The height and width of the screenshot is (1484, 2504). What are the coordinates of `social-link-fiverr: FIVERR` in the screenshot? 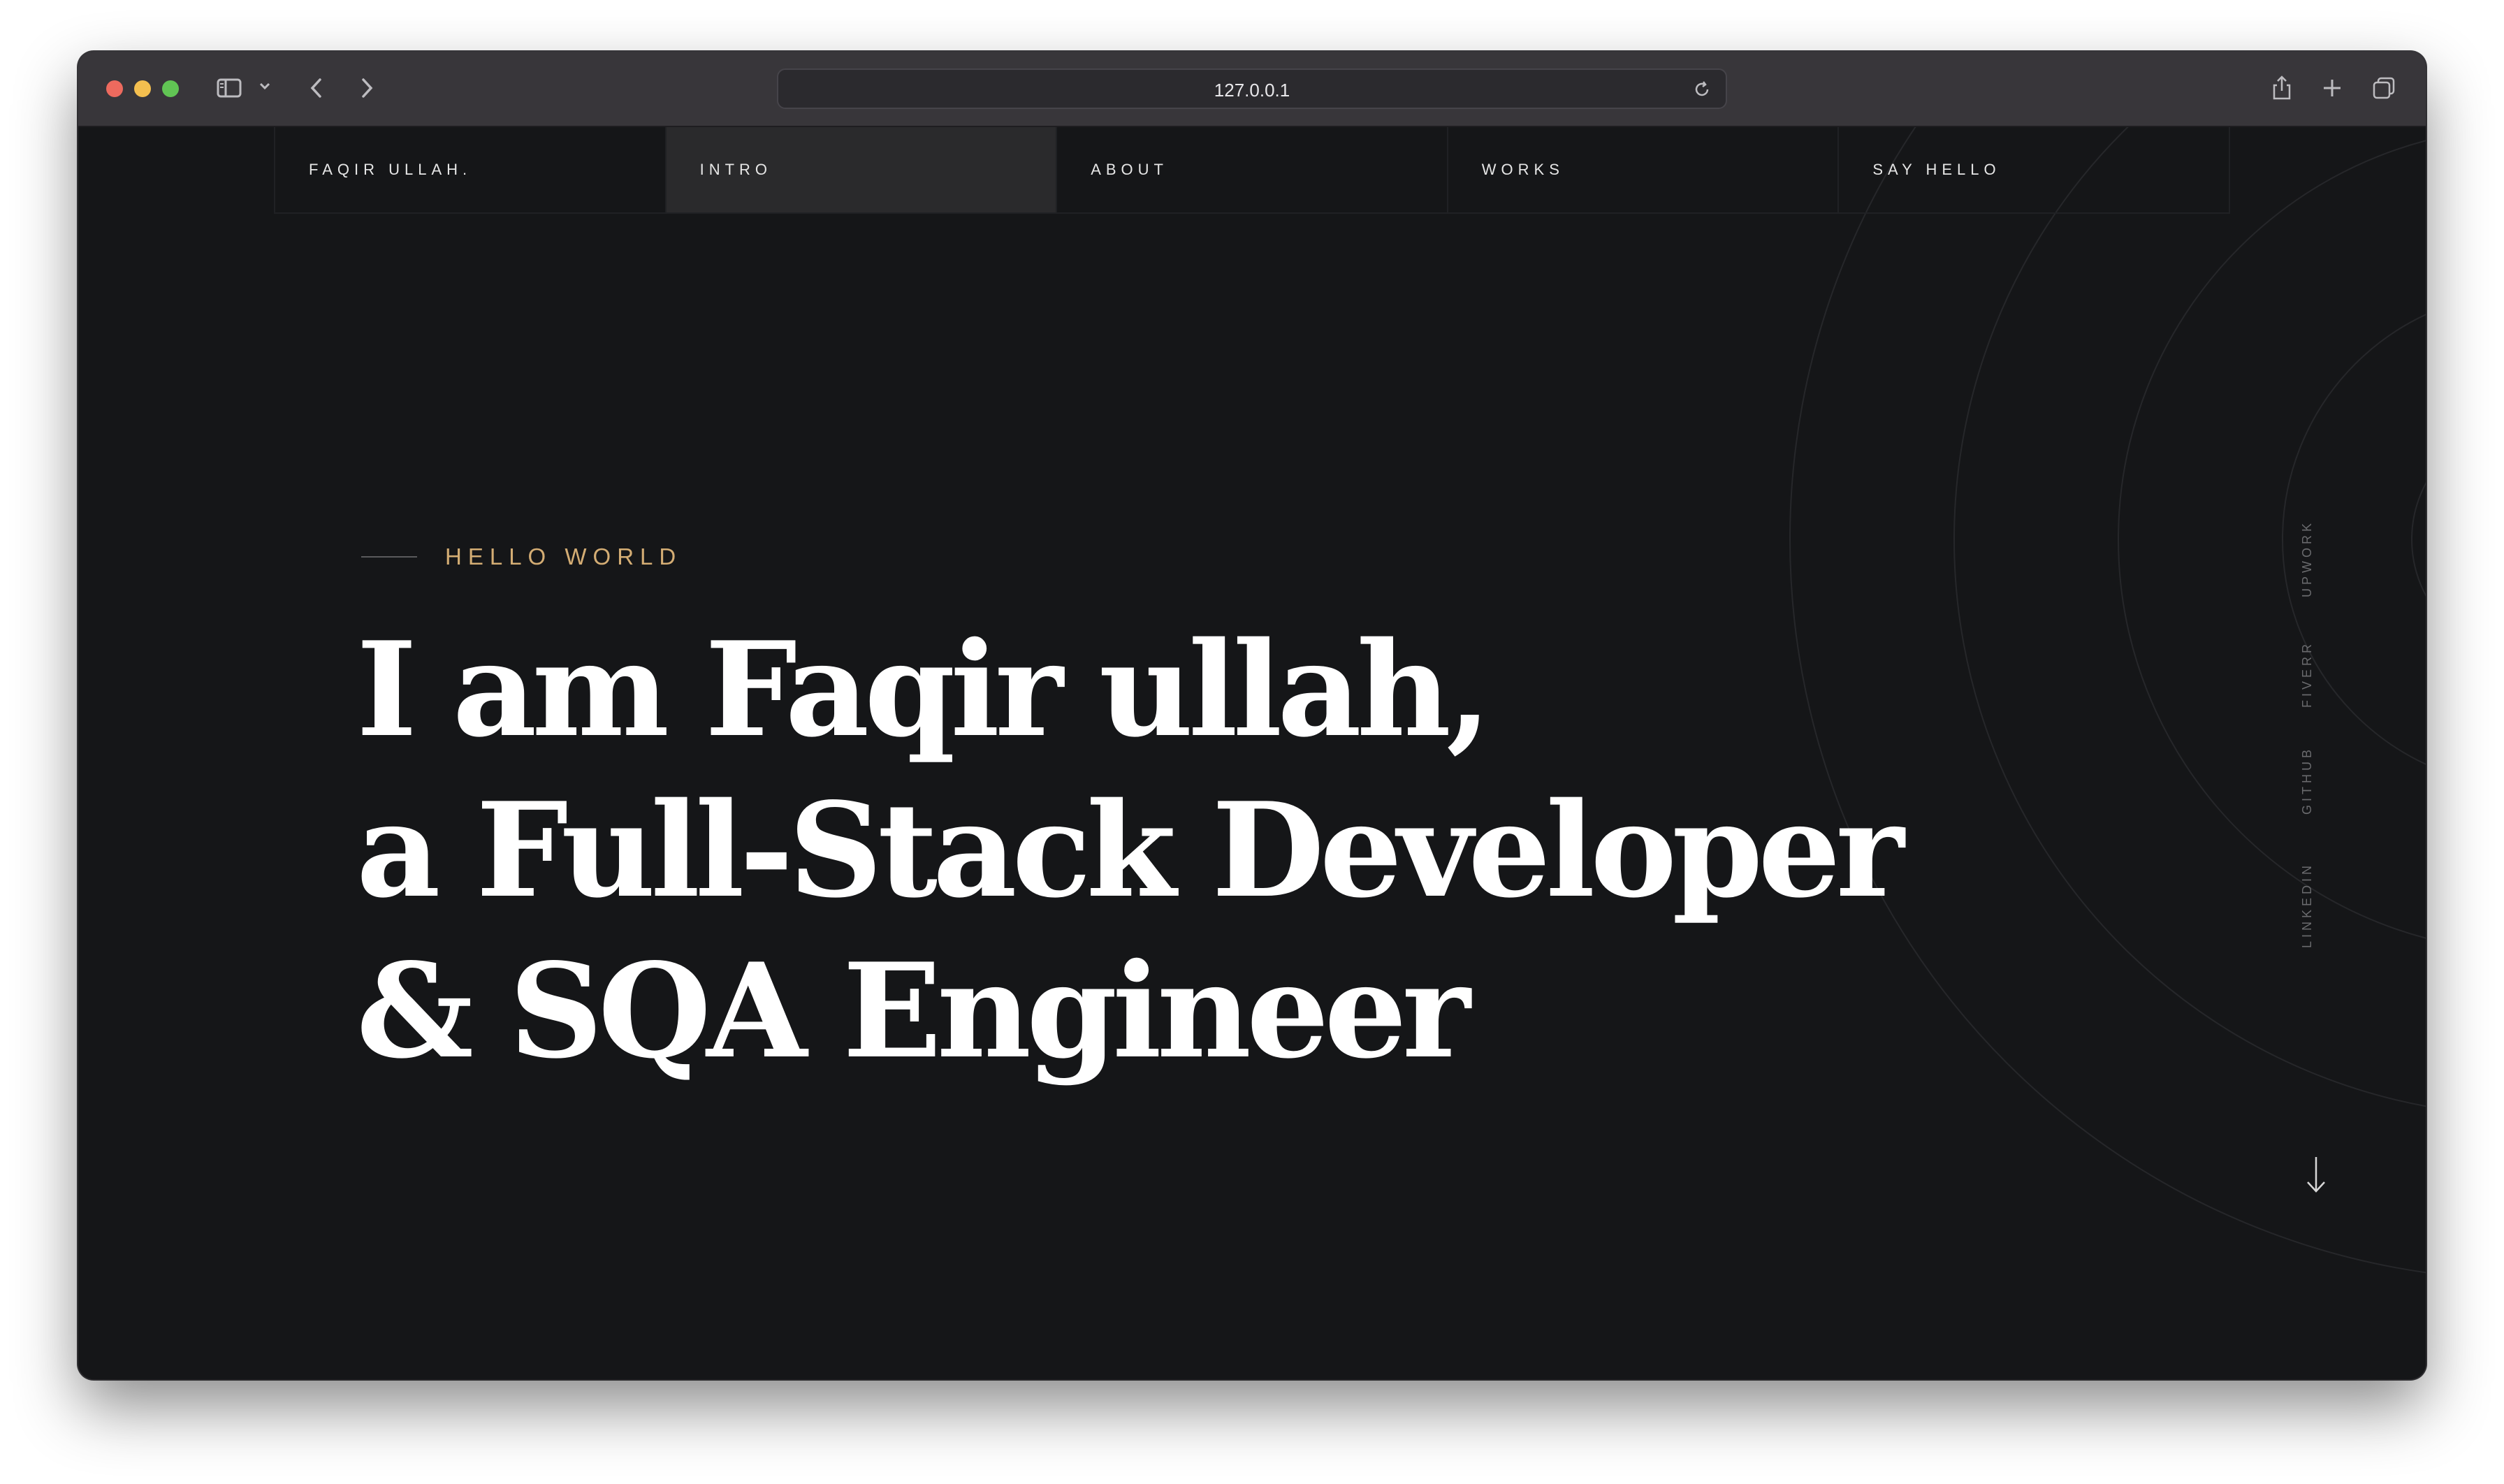 It's located at (2307, 674).